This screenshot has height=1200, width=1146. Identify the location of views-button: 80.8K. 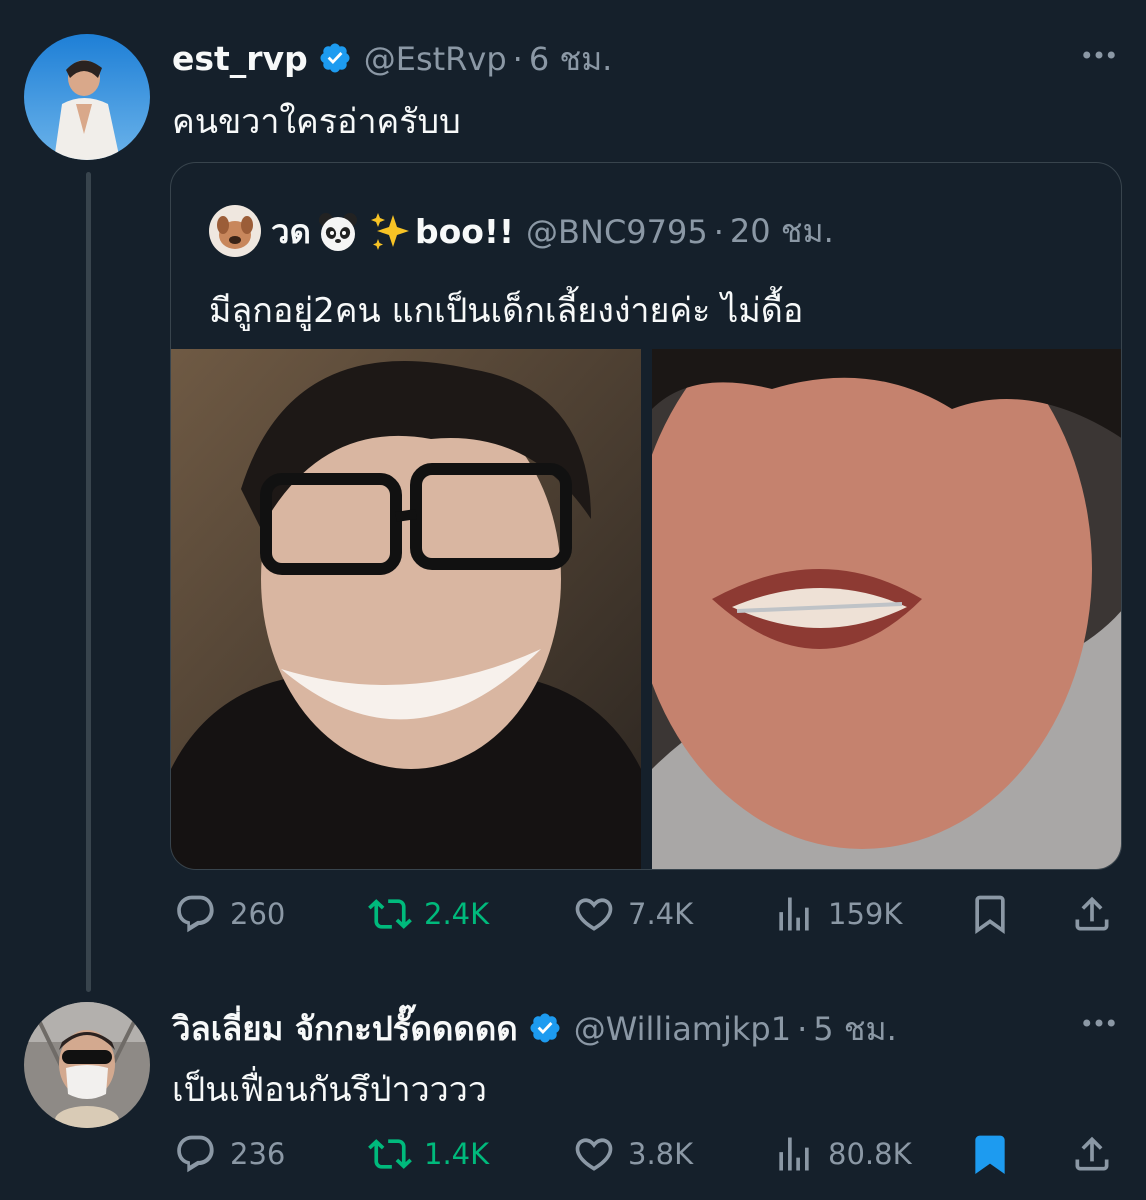
(842, 1154).